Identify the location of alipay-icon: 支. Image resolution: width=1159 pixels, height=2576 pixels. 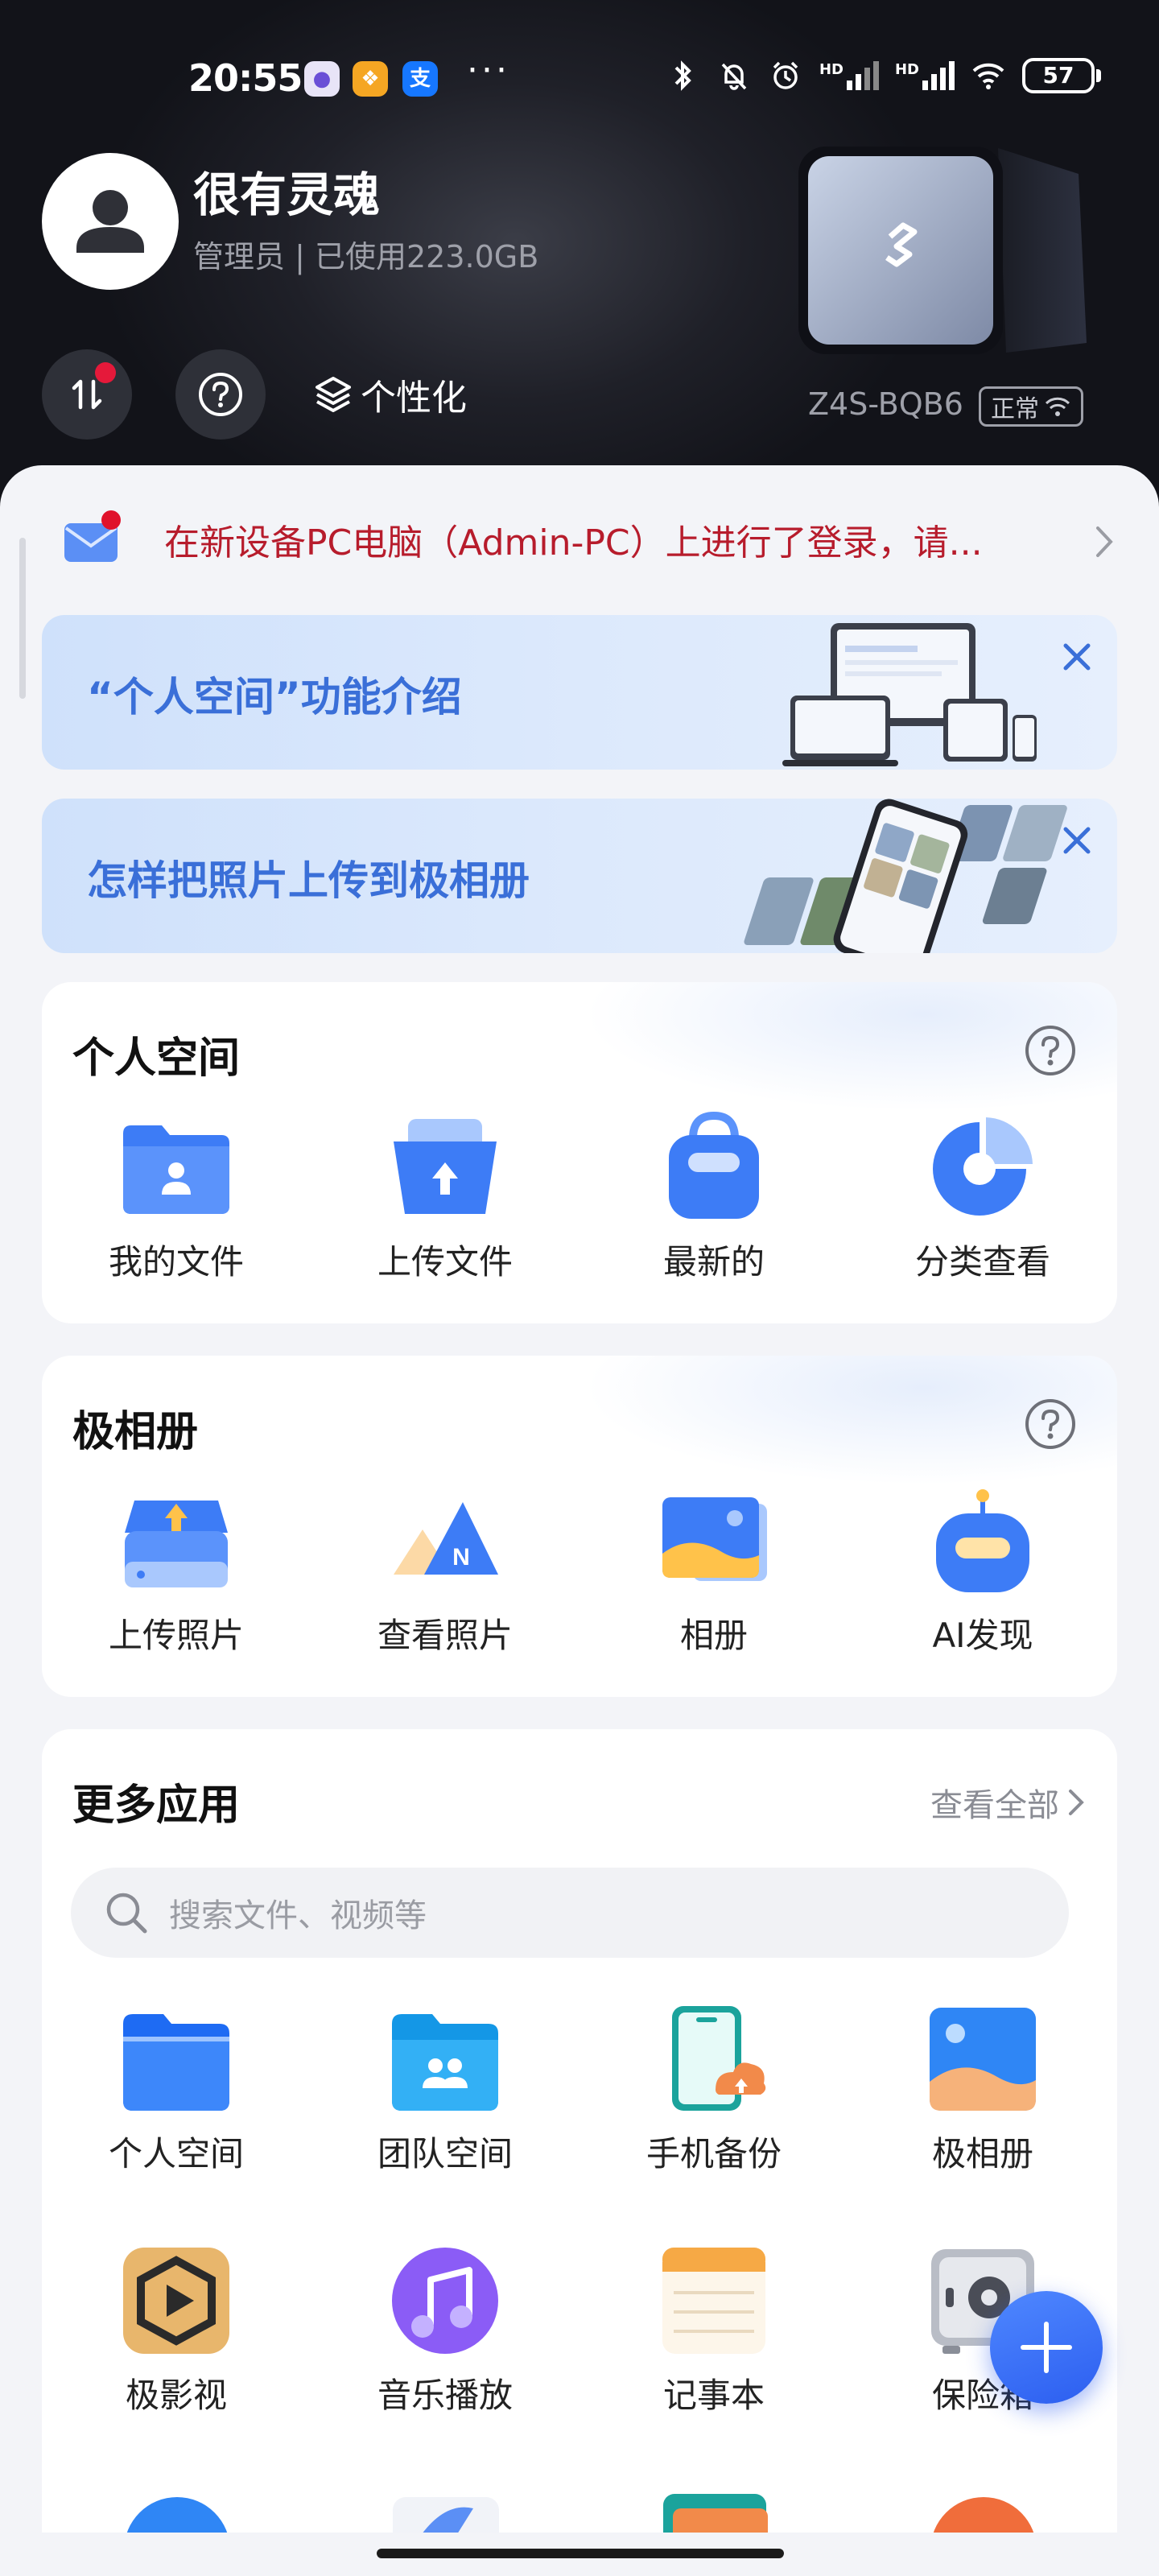
(420, 79).